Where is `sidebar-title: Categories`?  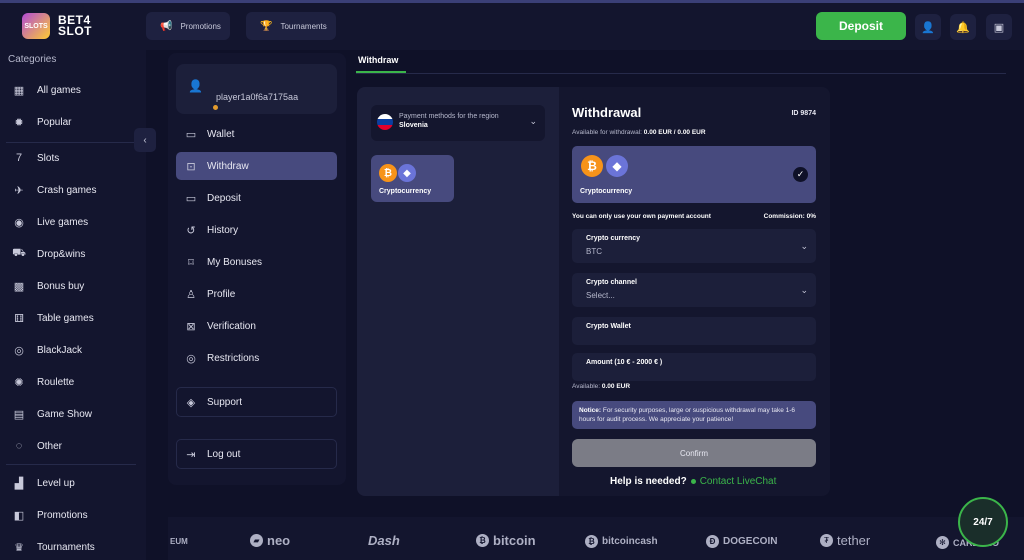
sidebar-title: Categories is located at coordinates (32, 59).